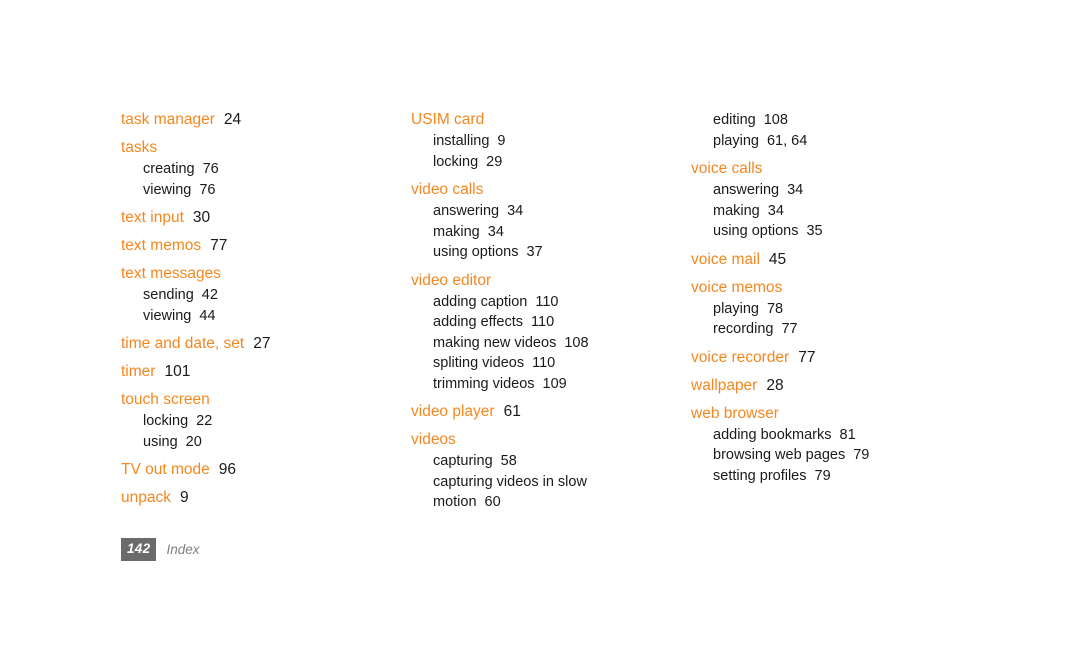 The width and height of the screenshot is (1080, 650). What do you see at coordinates (262, 343) in the screenshot?
I see `index-entry-page-ref: 27` at bounding box center [262, 343].